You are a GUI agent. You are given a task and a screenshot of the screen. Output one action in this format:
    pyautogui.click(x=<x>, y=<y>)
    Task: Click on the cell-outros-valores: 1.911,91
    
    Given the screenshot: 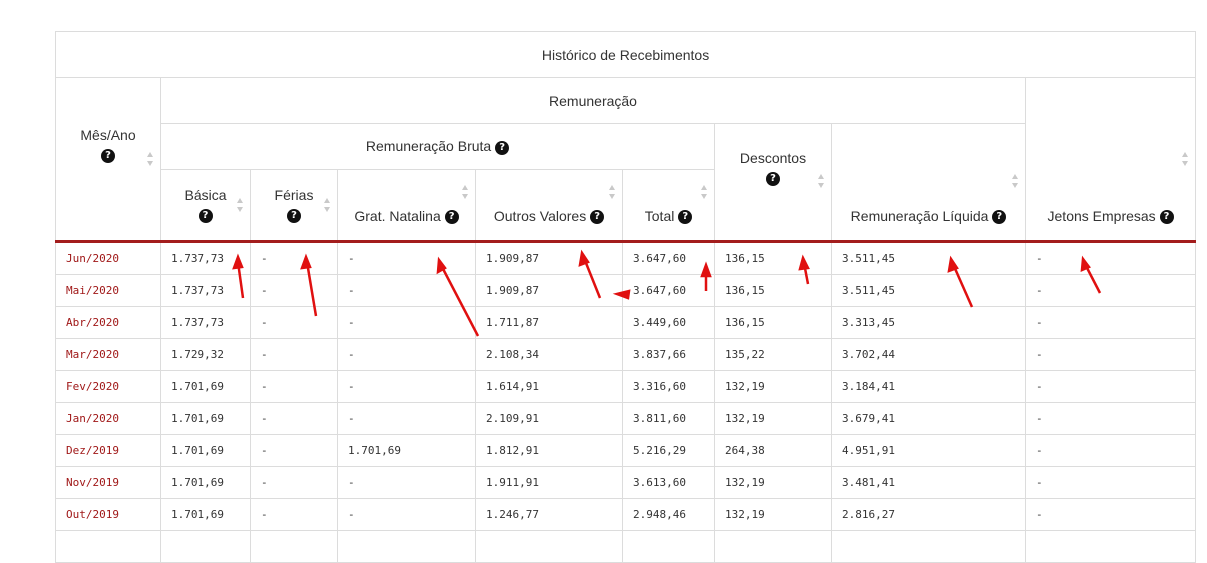 What is the action you would take?
    pyautogui.click(x=549, y=482)
    